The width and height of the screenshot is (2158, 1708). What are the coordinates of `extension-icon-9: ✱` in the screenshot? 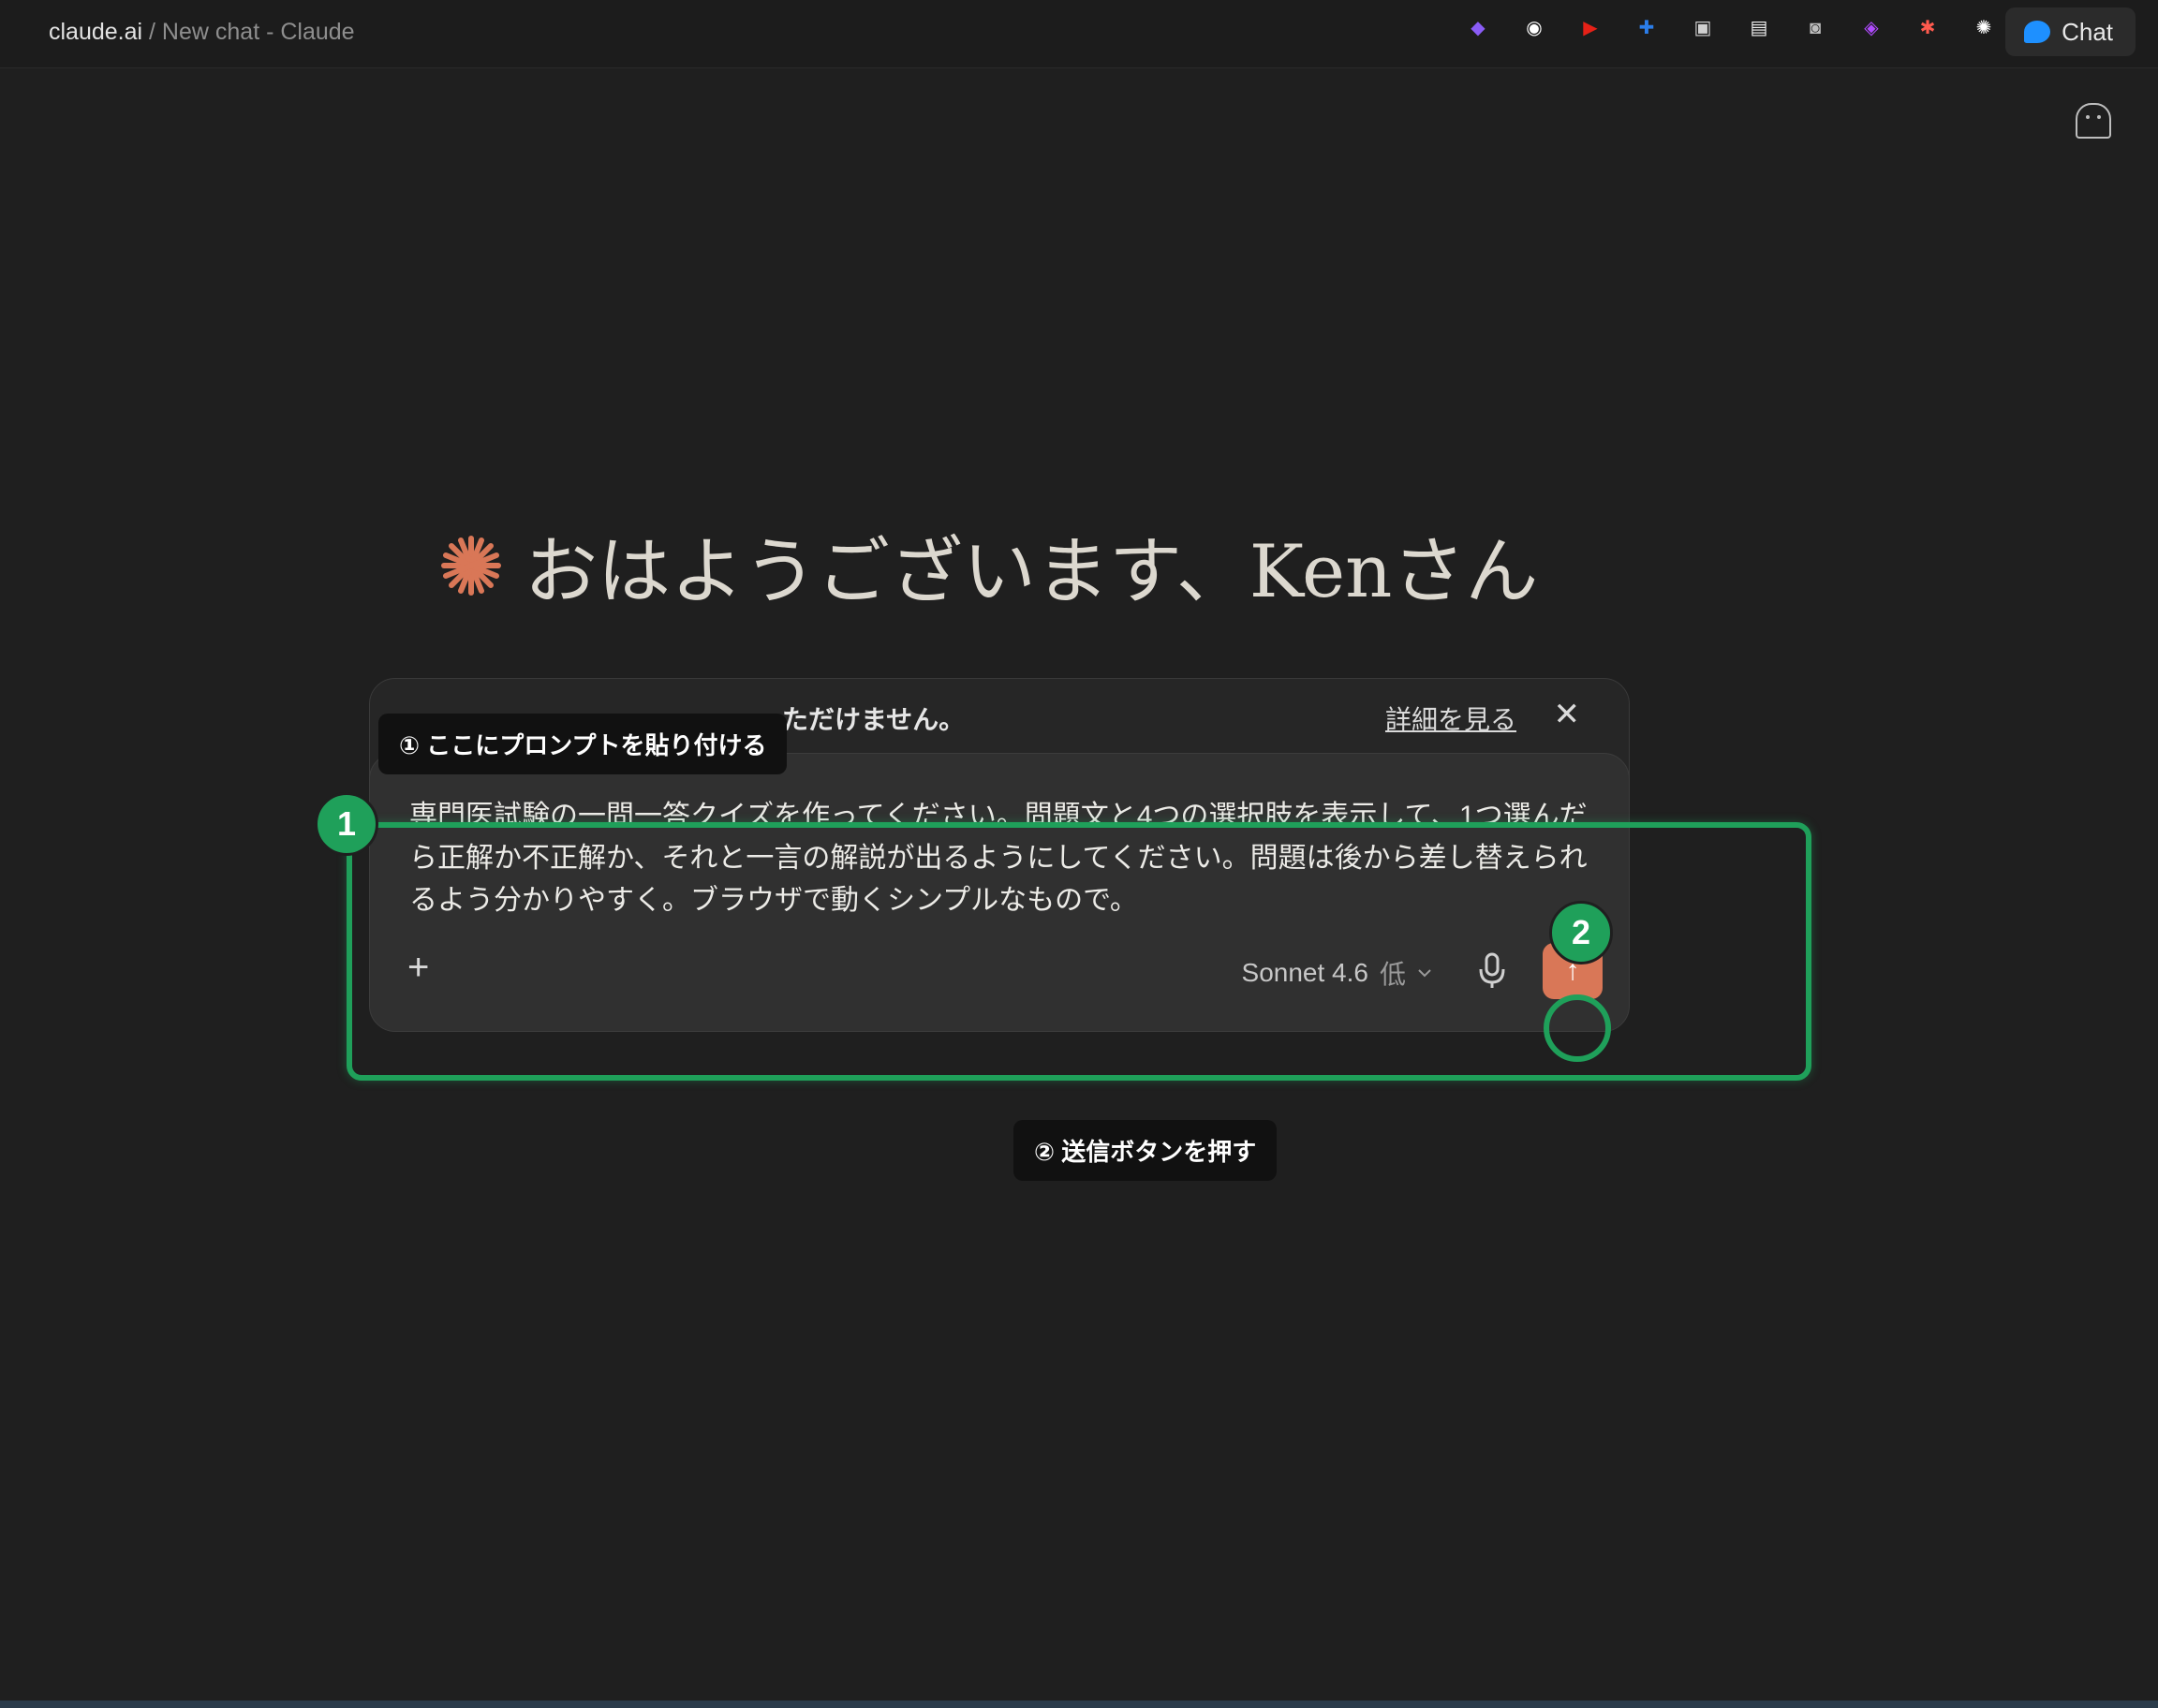 It's located at (1928, 28).